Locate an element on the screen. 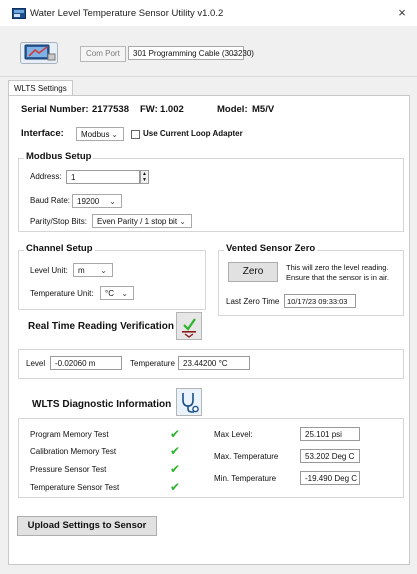 This screenshot has width=417, height=574. diagnostic-test-label: Calibration Memory Test is located at coordinates (73, 451).